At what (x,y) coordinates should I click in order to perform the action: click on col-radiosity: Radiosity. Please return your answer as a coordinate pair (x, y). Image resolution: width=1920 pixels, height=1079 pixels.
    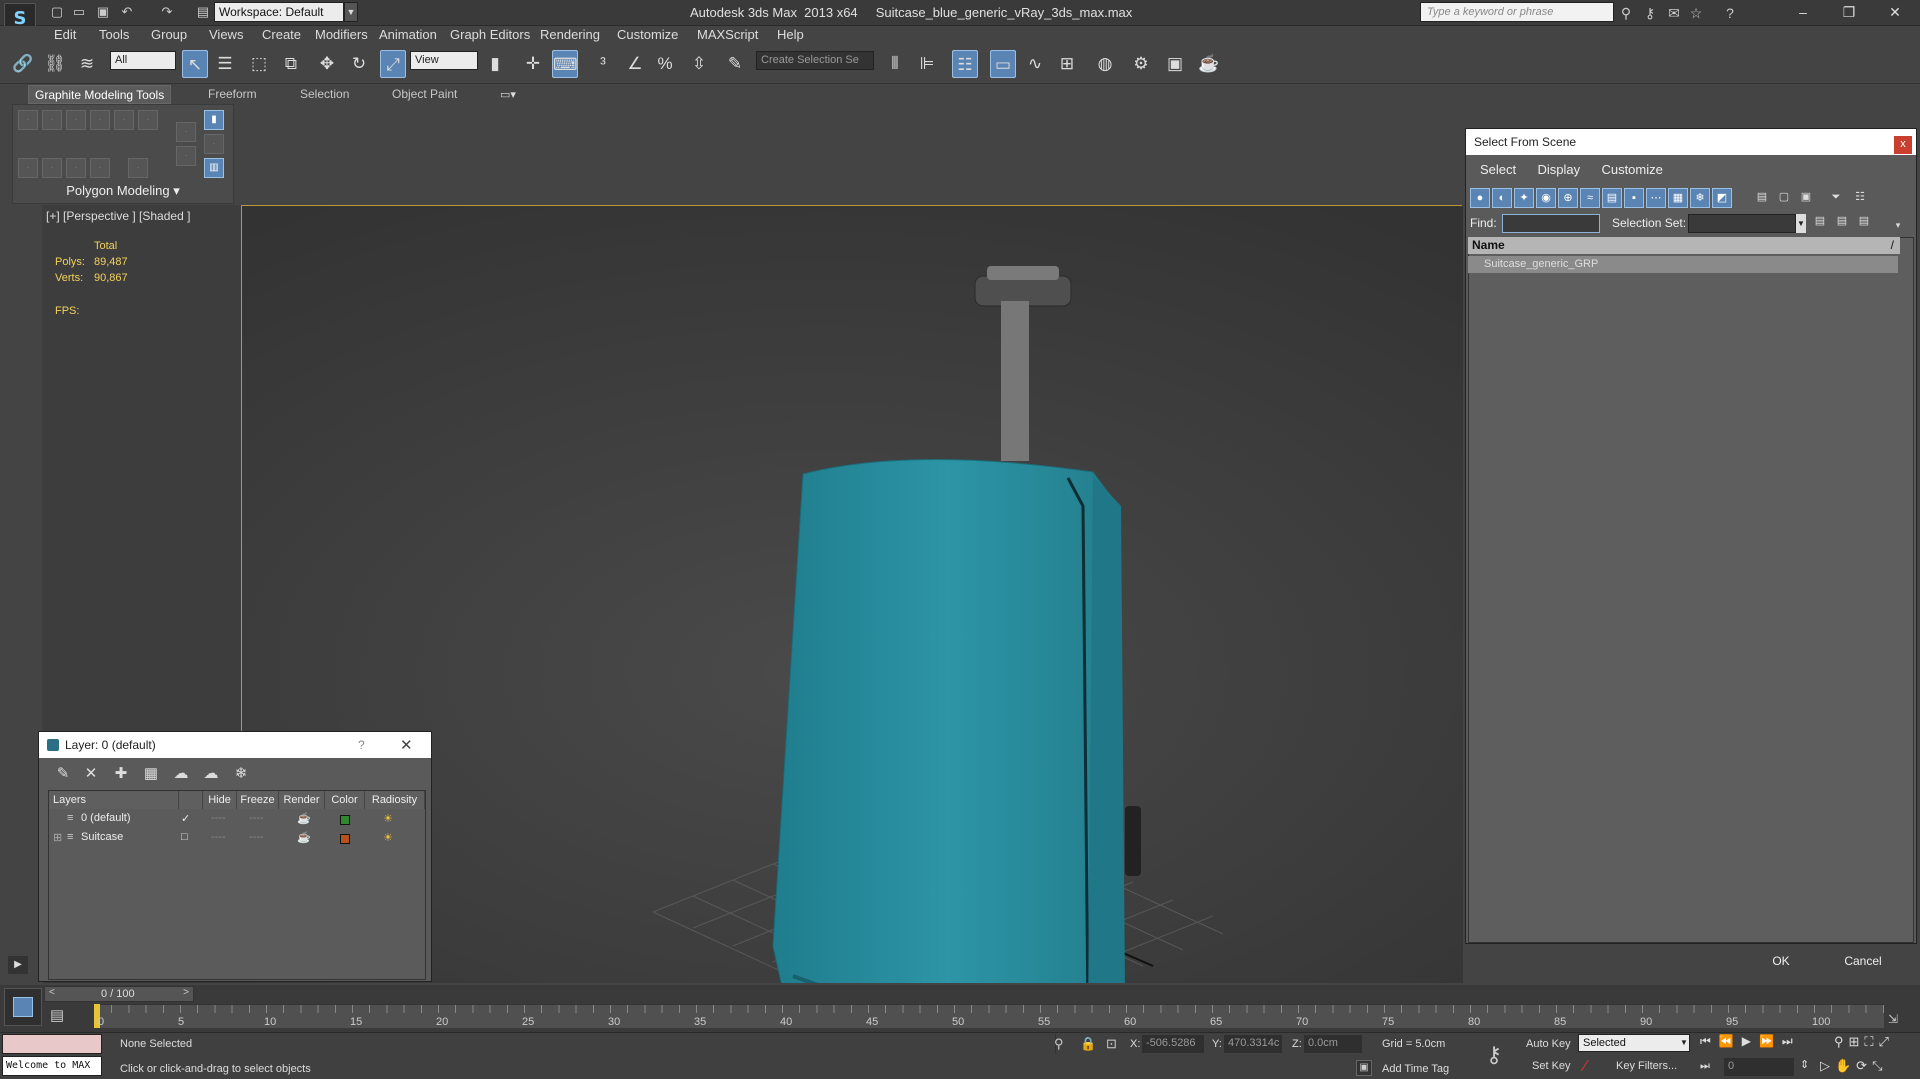
    Looking at the image, I should click on (395, 800).